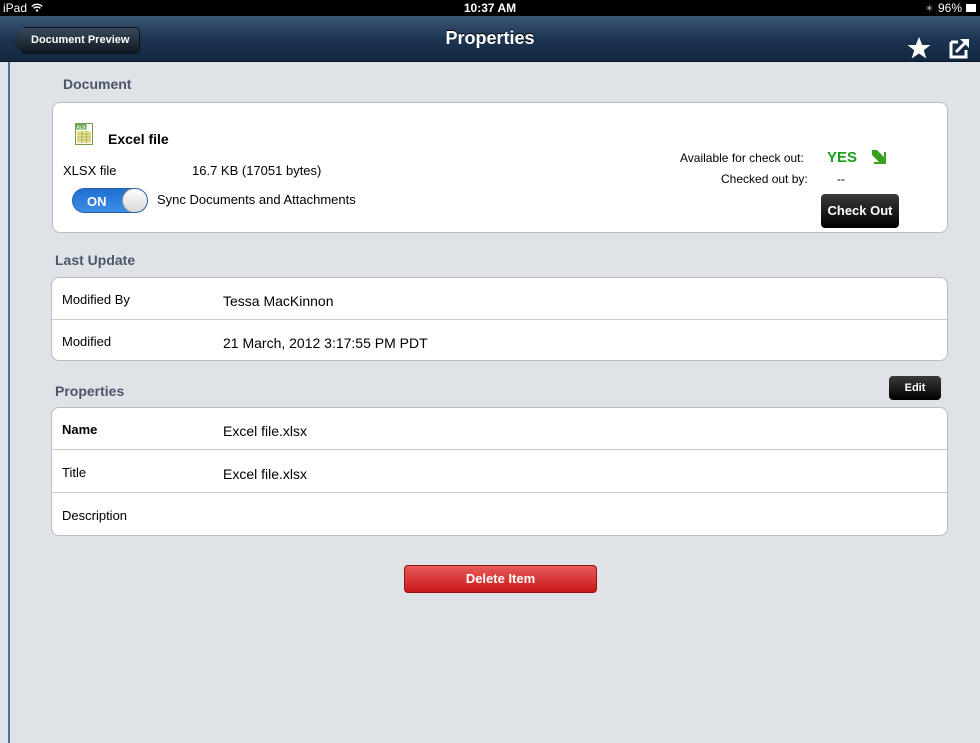 This screenshot has height=743, width=980. Describe the element at coordinates (842, 157) in the screenshot. I see `available-value: YES` at that location.